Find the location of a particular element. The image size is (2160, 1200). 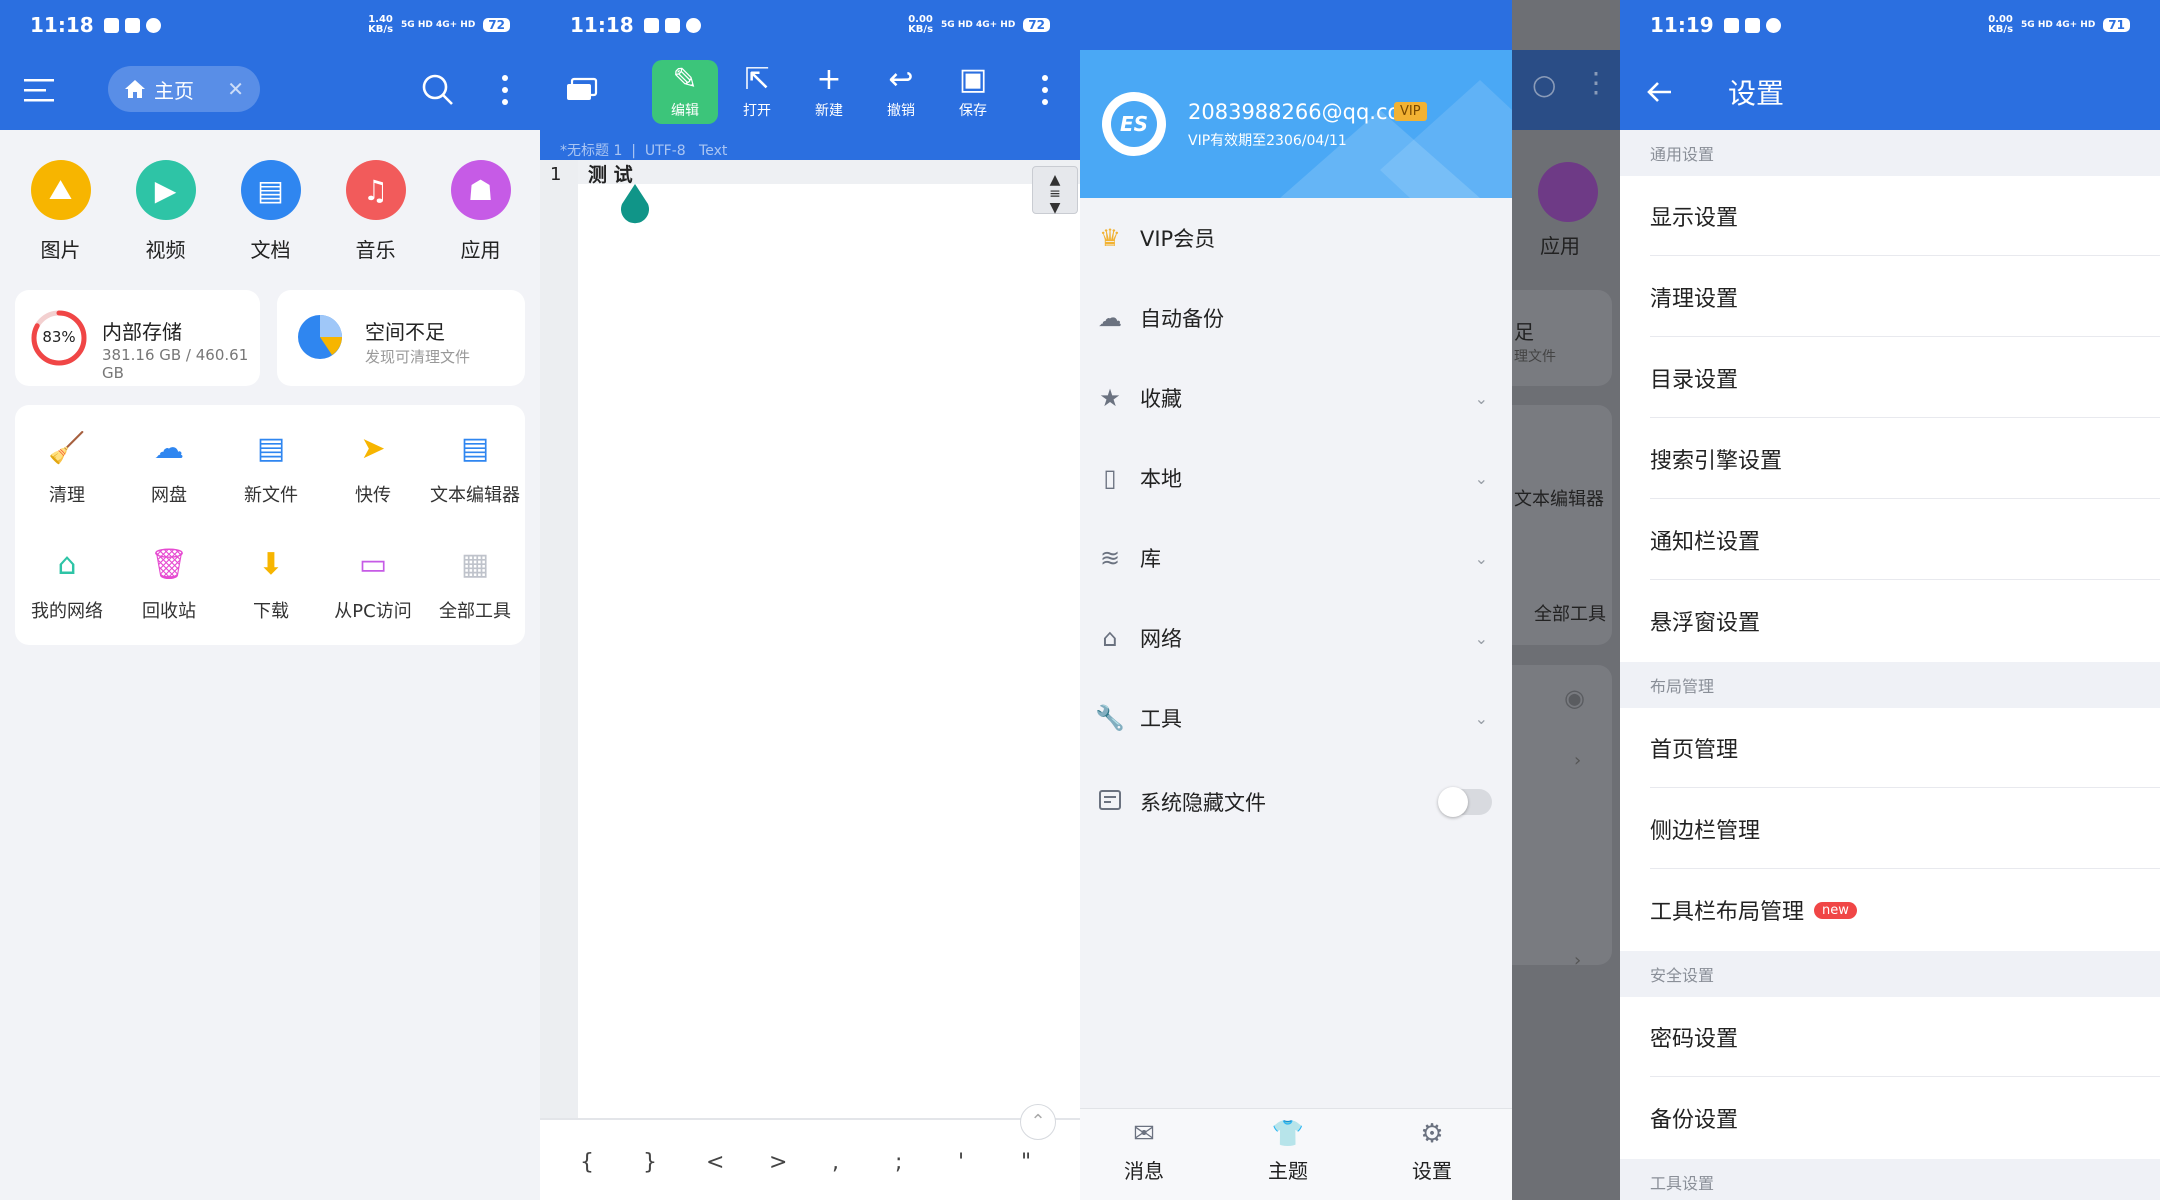

space-low-card: 空间不足 发现可清理文件 is located at coordinates (401, 338).